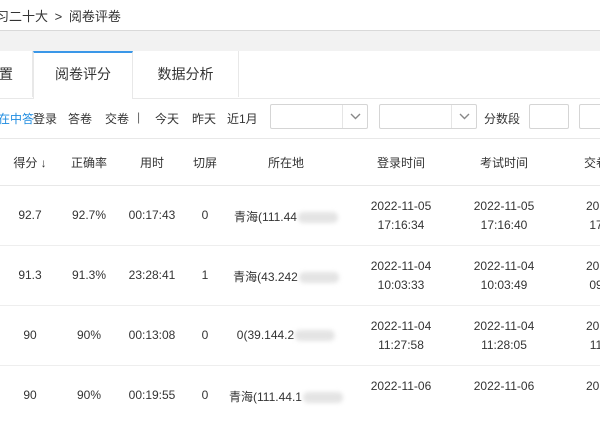 This screenshot has height=425, width=600. Describe the element at coordinates (24, 16) in the screenshot. I see `breadcrumb-parent: 习二十大` at that location.